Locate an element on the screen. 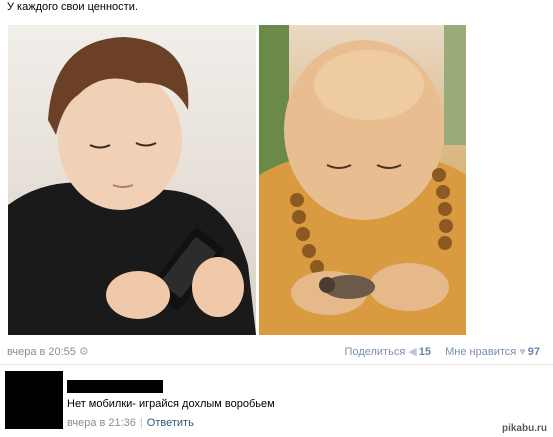 The width and height of the screenshot is (553, 437). pikabu-watermark: pikabu.ru is located at coordinates (524, 428).